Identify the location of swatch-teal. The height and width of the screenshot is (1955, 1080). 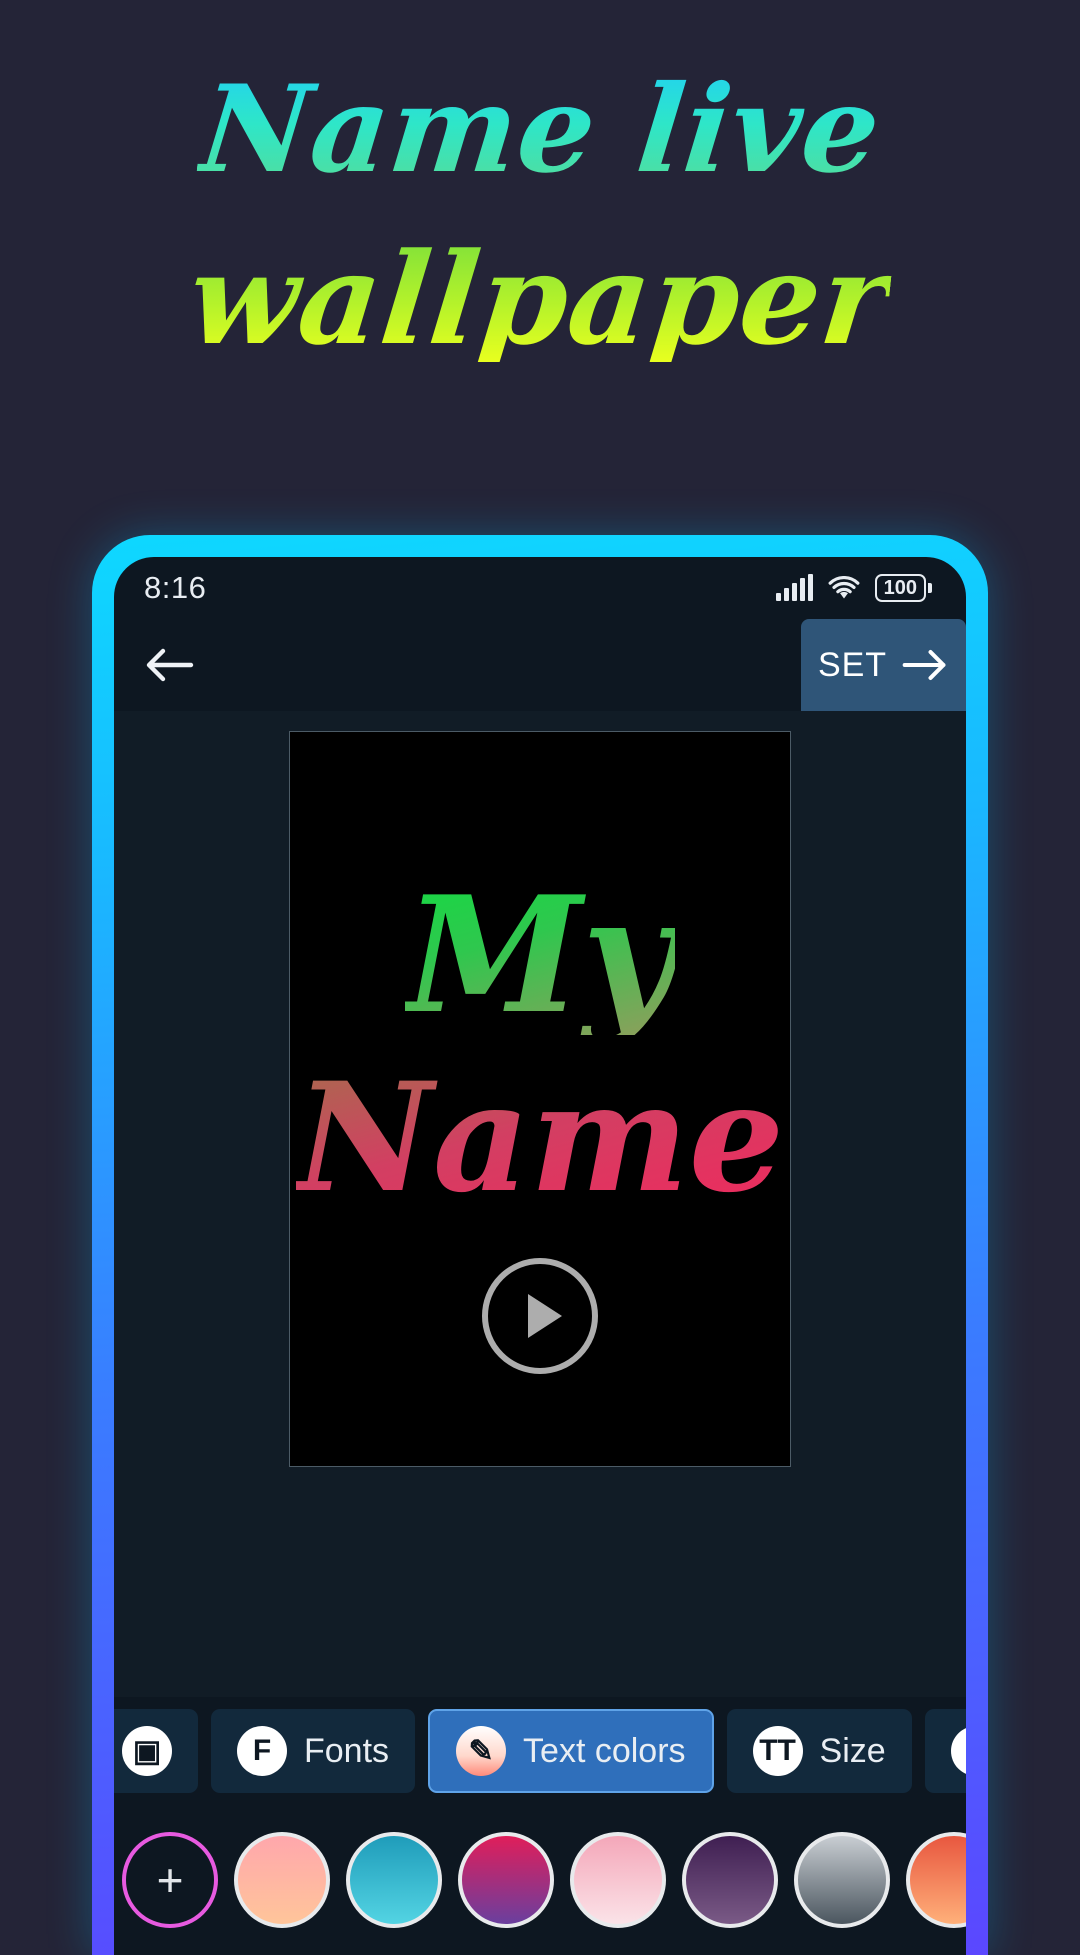
(394, 1880).